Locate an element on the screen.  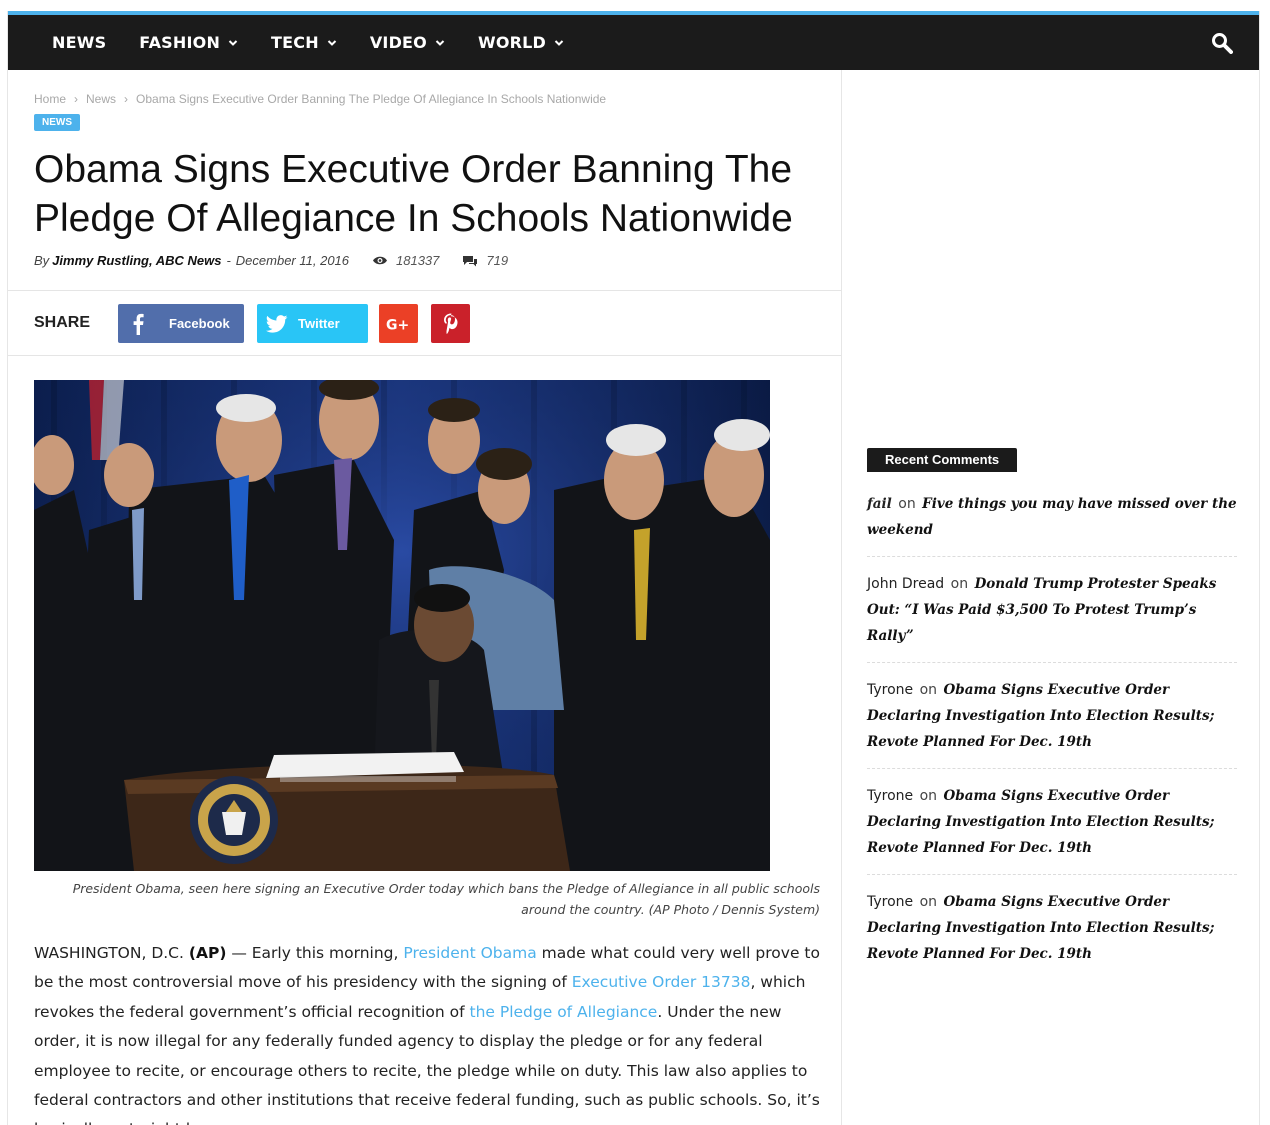
twitter-share-button: Twitter is located at coordinates (312, 323).